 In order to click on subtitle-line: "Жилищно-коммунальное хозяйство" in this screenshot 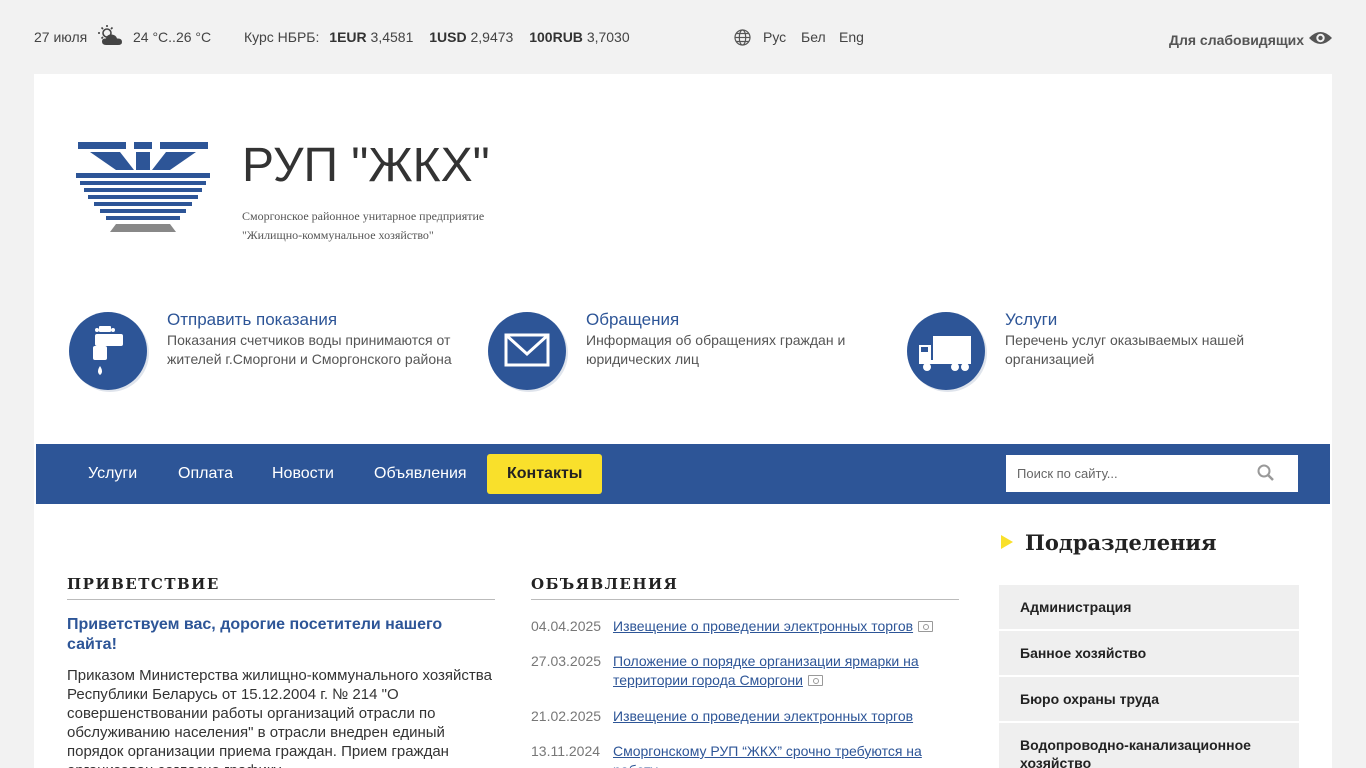, I will do `click(338, 235)`.